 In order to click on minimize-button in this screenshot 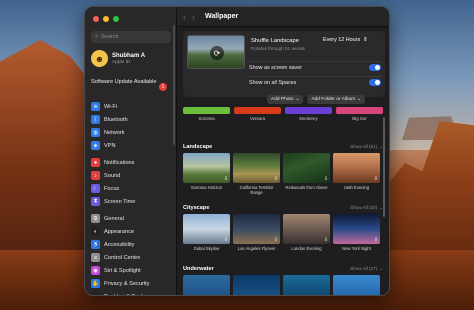, I will do `click(106, 19)`.